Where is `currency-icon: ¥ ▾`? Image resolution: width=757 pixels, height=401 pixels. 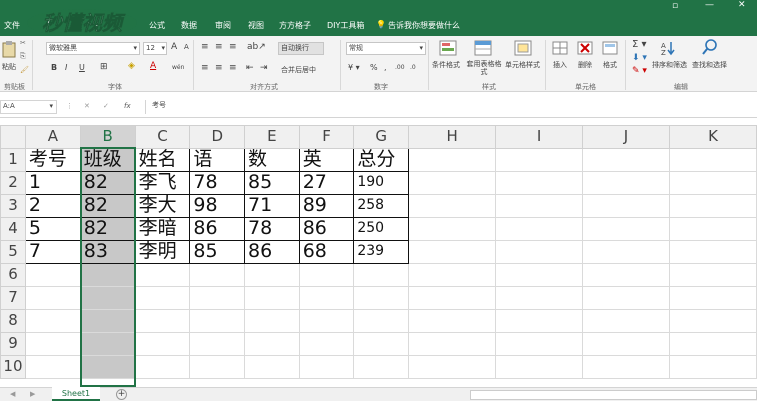
currency-icon: ¥ ▾ is located at coordinates (354, 67).